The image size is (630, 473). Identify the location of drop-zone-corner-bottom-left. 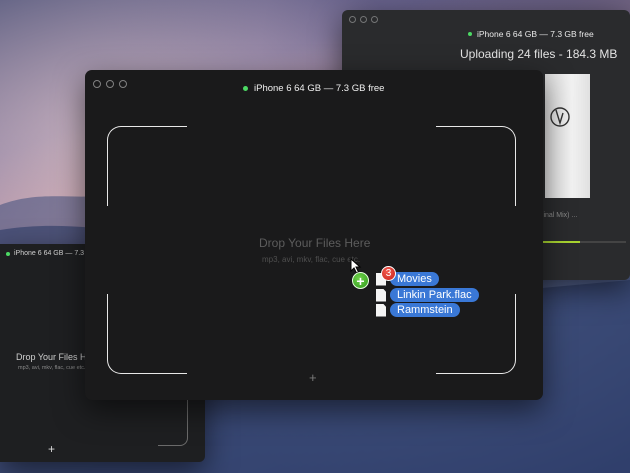
(147, 334).